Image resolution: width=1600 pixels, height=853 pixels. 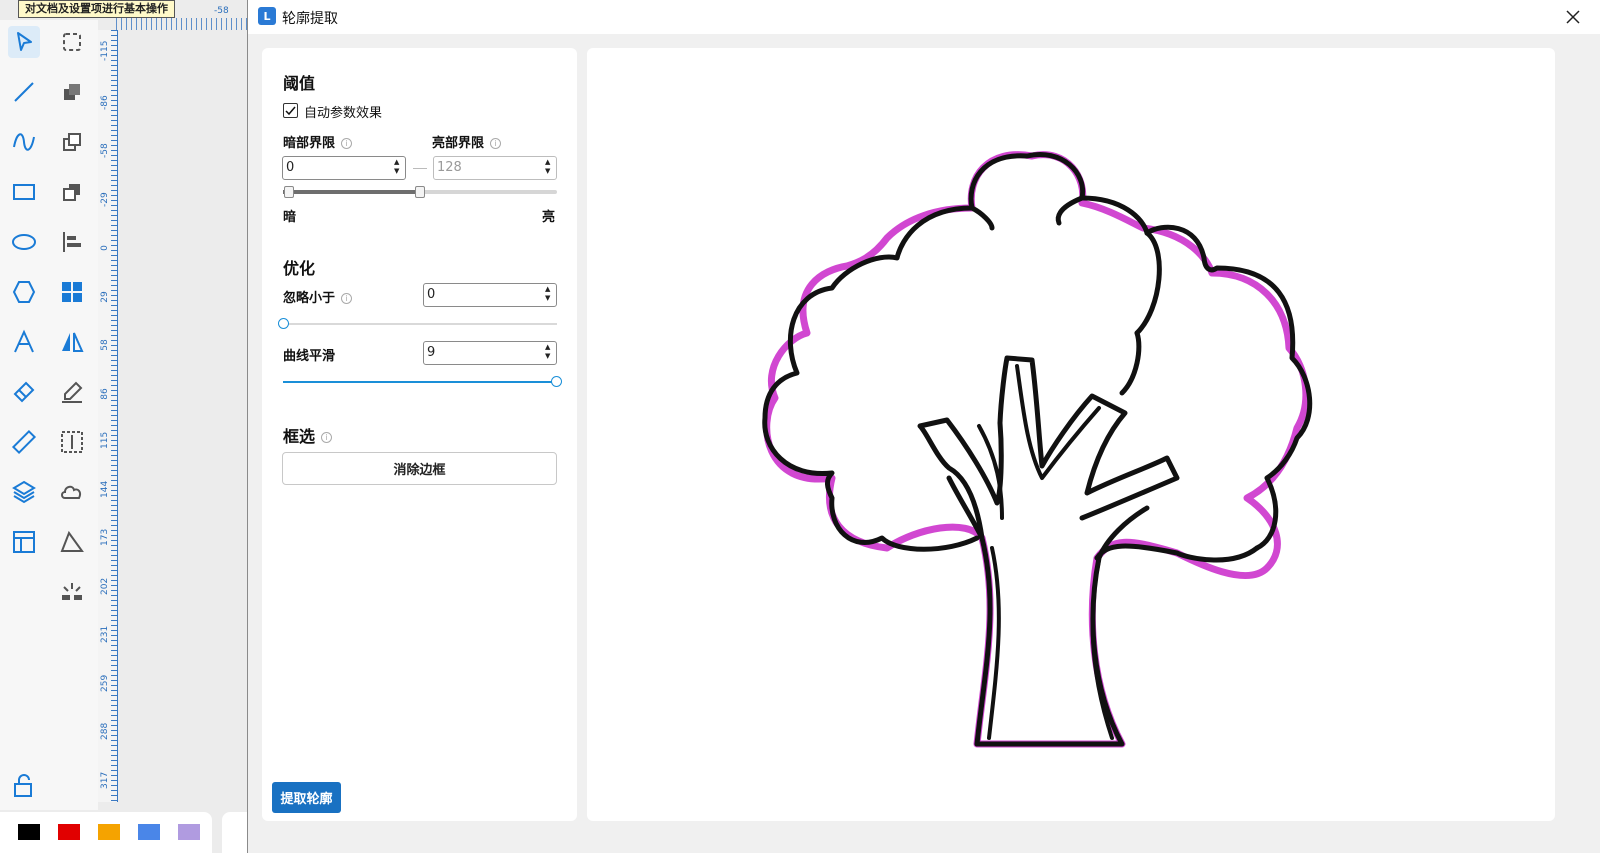 I want to click on dark-limit-label: 暗部界限, so click(x=309, y=143).